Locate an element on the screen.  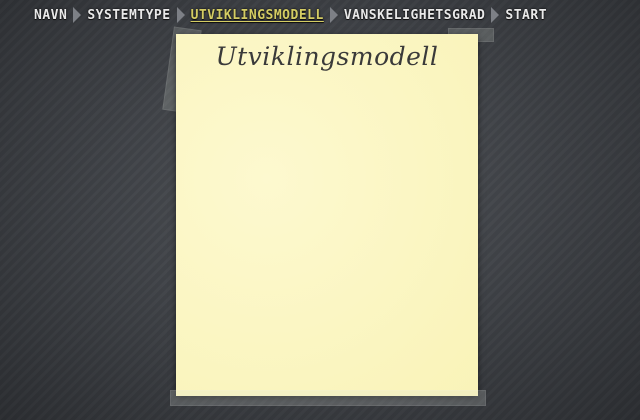
tape-strip is located at coordinates (328, 398).